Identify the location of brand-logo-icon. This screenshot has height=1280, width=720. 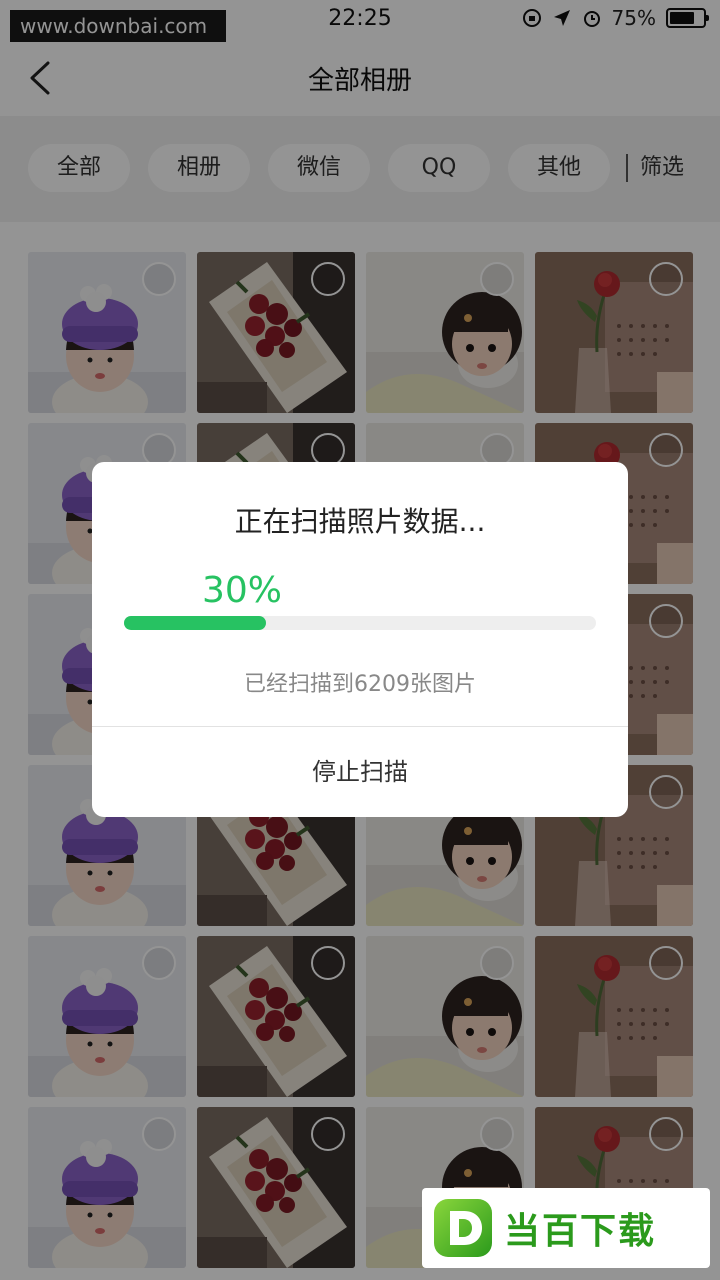
(463, 1228).